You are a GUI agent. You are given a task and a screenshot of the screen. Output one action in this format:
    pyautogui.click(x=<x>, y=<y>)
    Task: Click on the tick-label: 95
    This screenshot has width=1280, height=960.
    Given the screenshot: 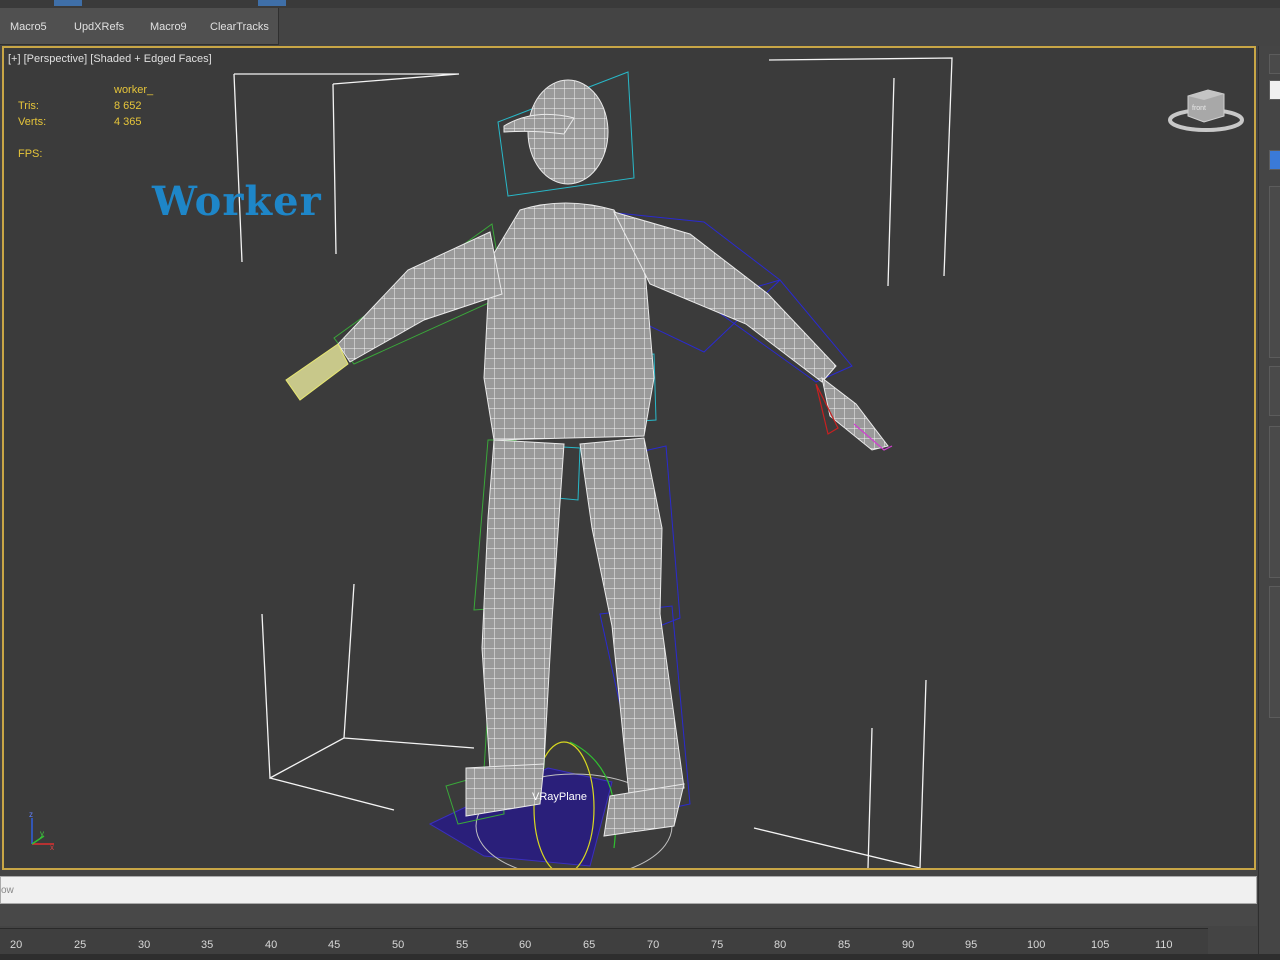 What is the action you would take?
    pyautogui.click(x=971, y=945)
    